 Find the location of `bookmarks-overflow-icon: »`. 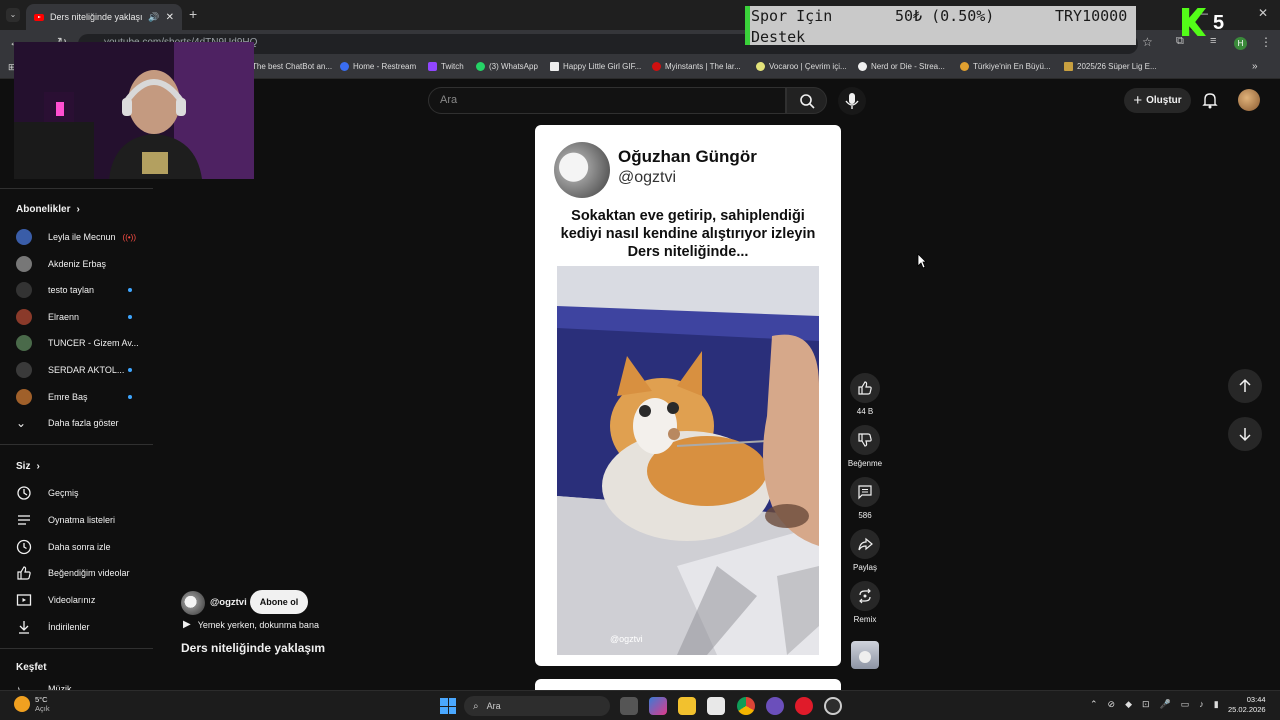

bookmarks-overflow-icon: » is located at coordinates (1255, 66).